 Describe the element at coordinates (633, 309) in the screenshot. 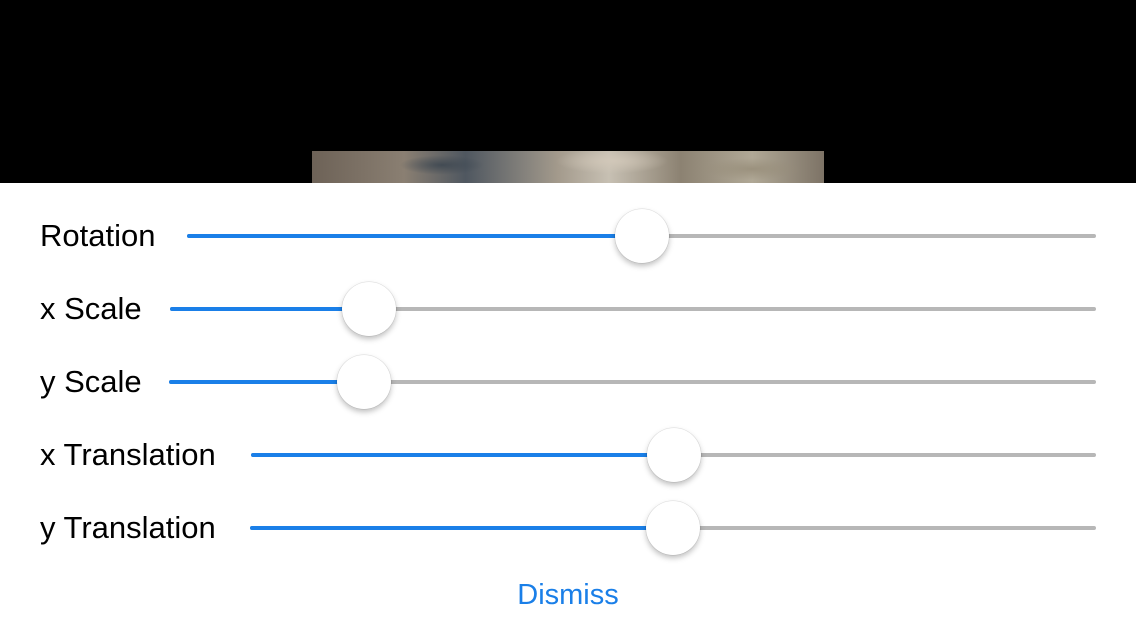

I see `x-scale-slider` at that location.